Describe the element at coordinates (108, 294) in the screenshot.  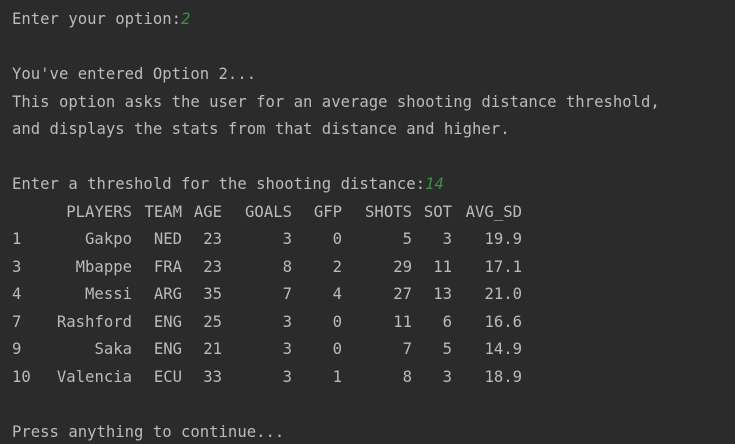
I see `row-player: Messi` at that location.